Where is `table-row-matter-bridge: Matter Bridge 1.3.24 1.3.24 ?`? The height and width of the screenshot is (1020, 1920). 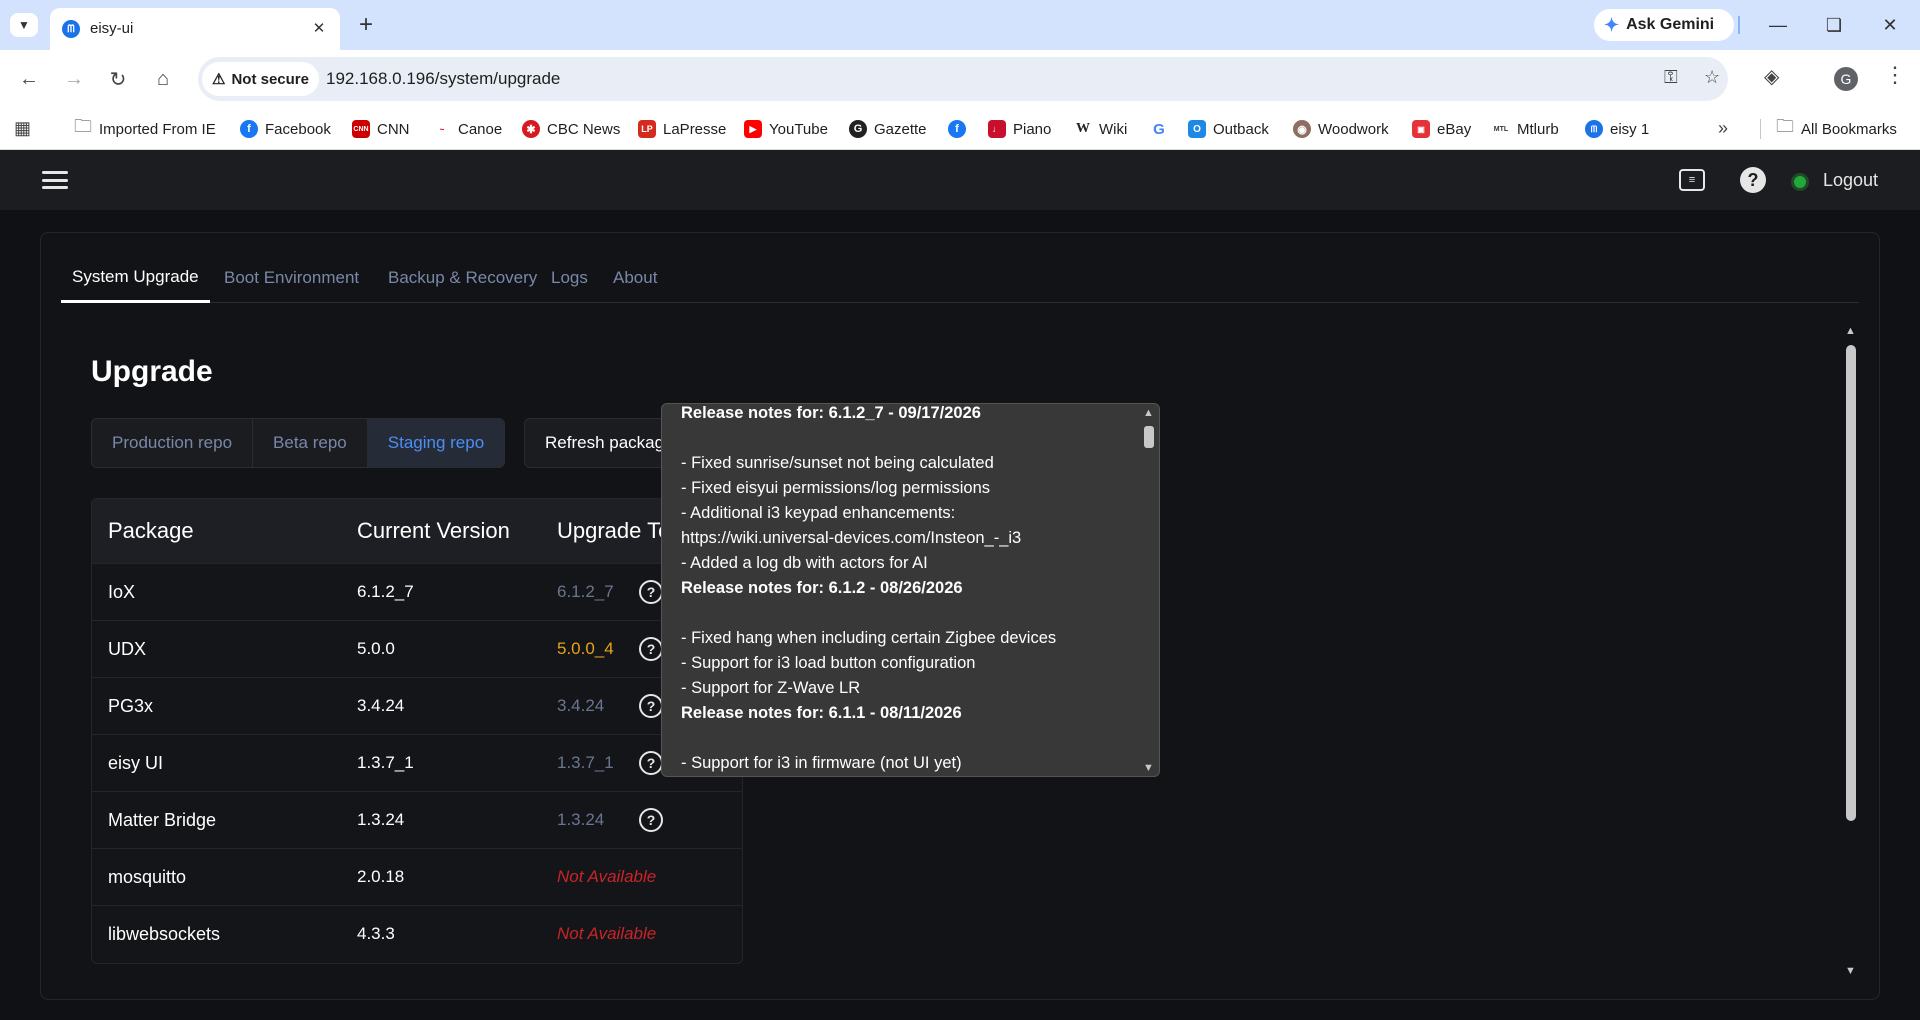 table-row-matter-bridge: Matter Bridge 1.3.24 1.3.24 ? is located at coordinates (417, 819).